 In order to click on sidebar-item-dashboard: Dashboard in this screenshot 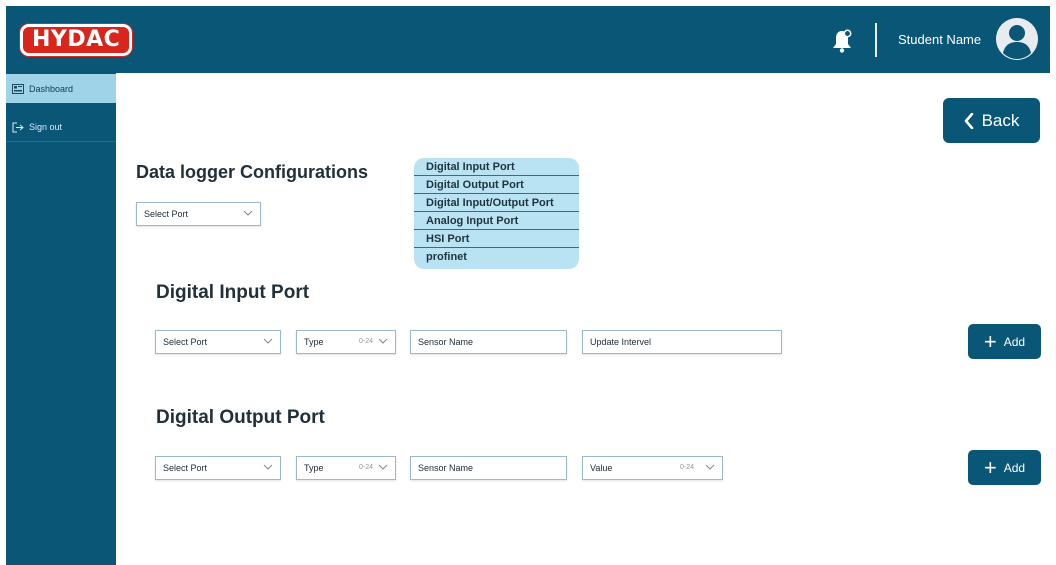, I will do `click(61, 88)`.